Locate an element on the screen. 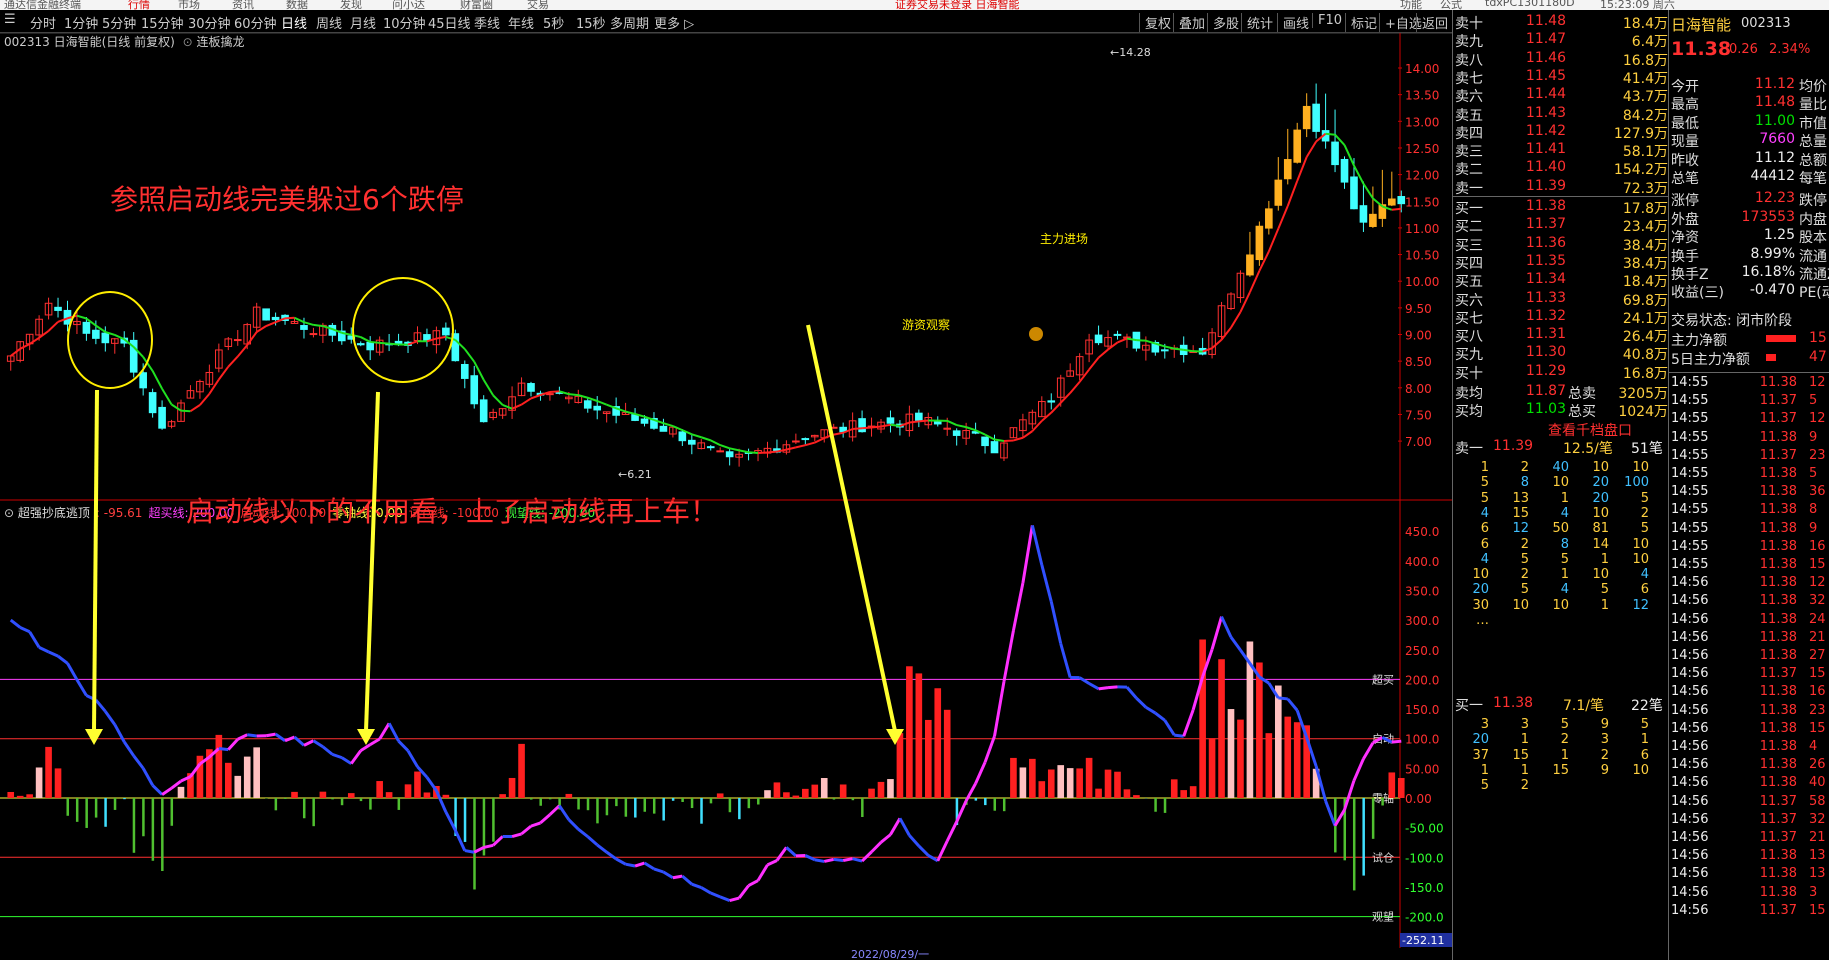 This screenshot has width=1829, height=960. quote-label: 净资 is located at coordinates (1685, 238).